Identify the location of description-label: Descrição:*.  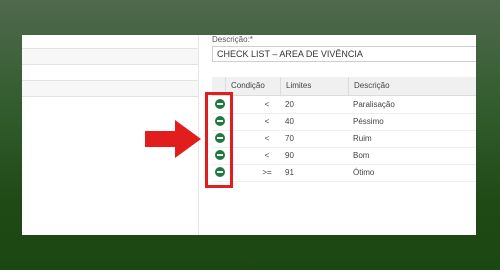
(232, 39).